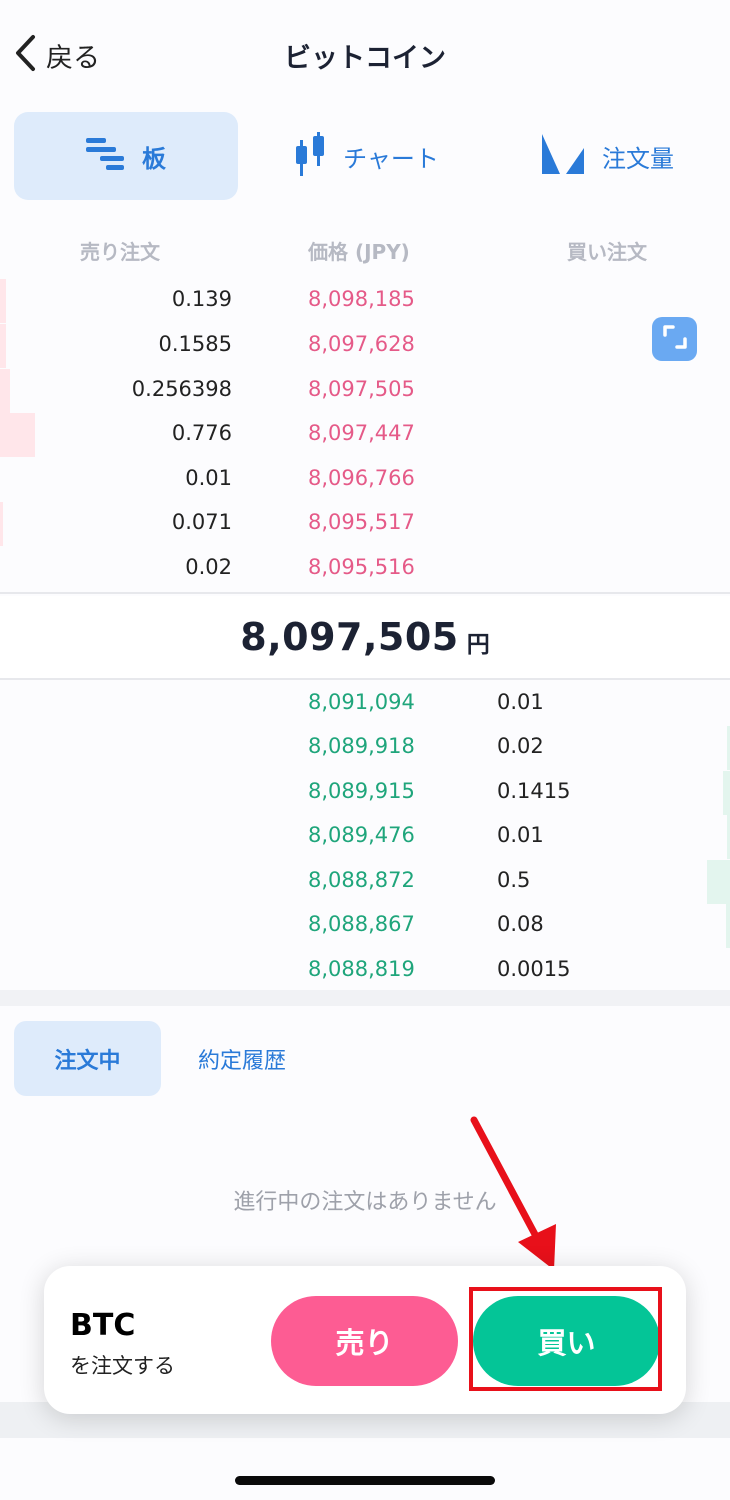  What do you see at coordinates (520, 924) in the screenshot?
I see `bid-qty: 0.08` at bounding box center [520, 924].